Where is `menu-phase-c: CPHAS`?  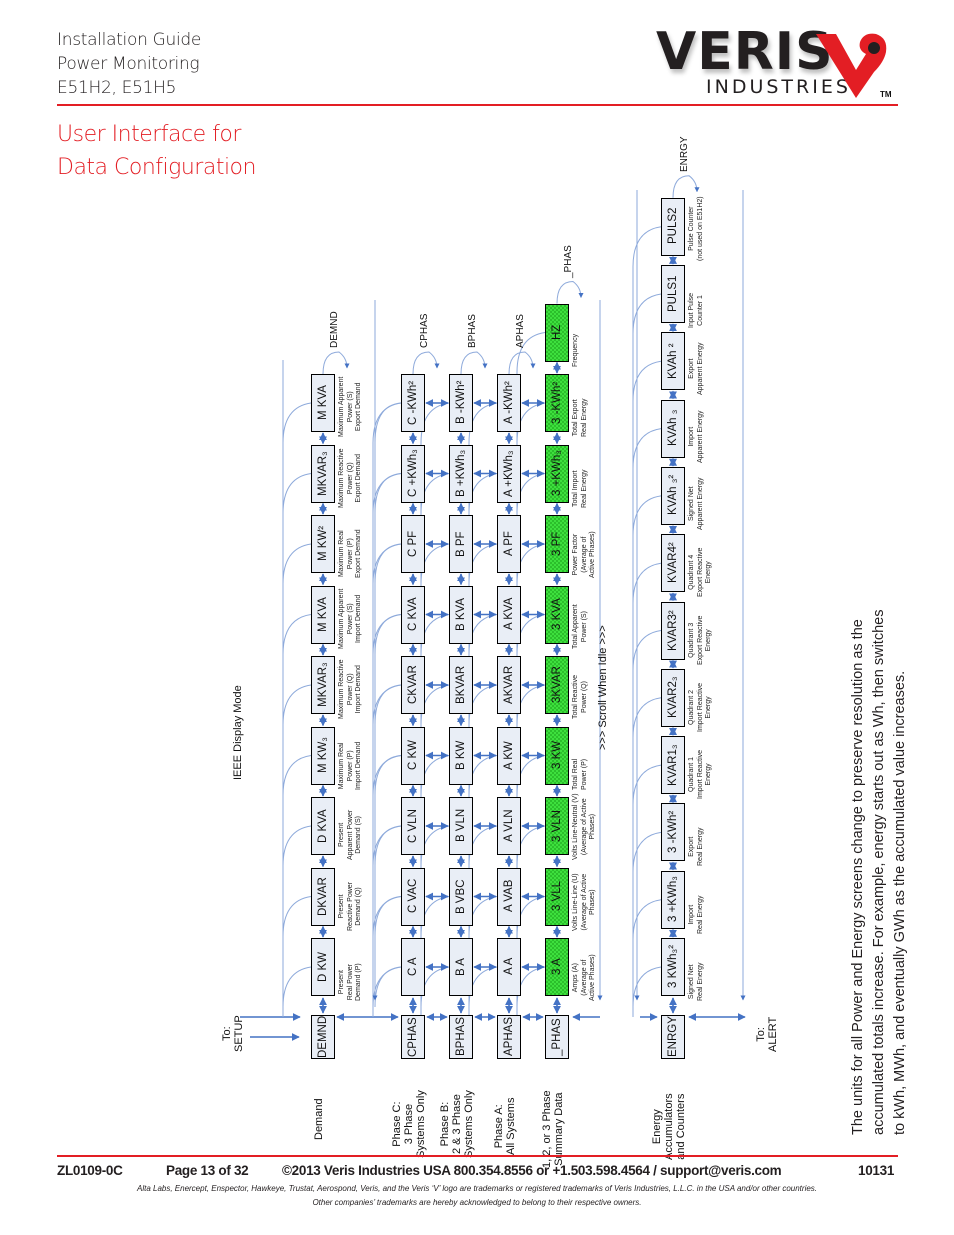
menu-phase-c: CPHAS is located at coordinates (413, 1037).